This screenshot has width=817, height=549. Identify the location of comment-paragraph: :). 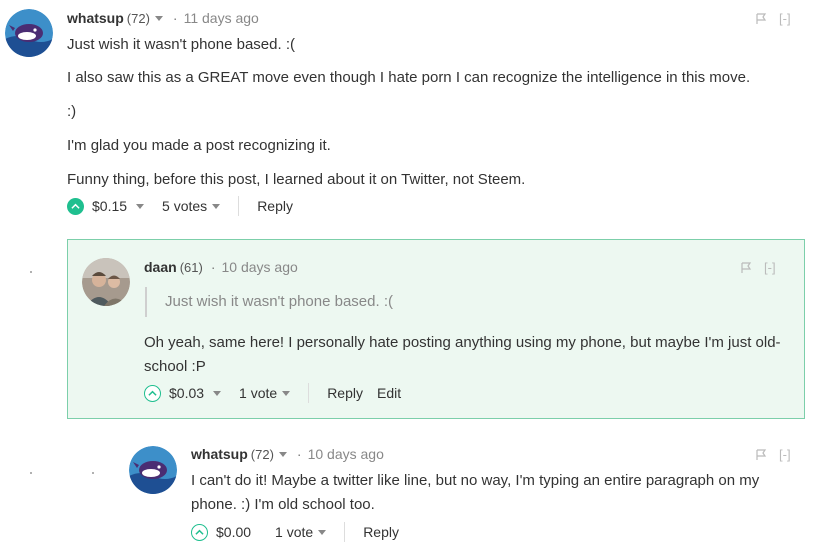
(72, 111).